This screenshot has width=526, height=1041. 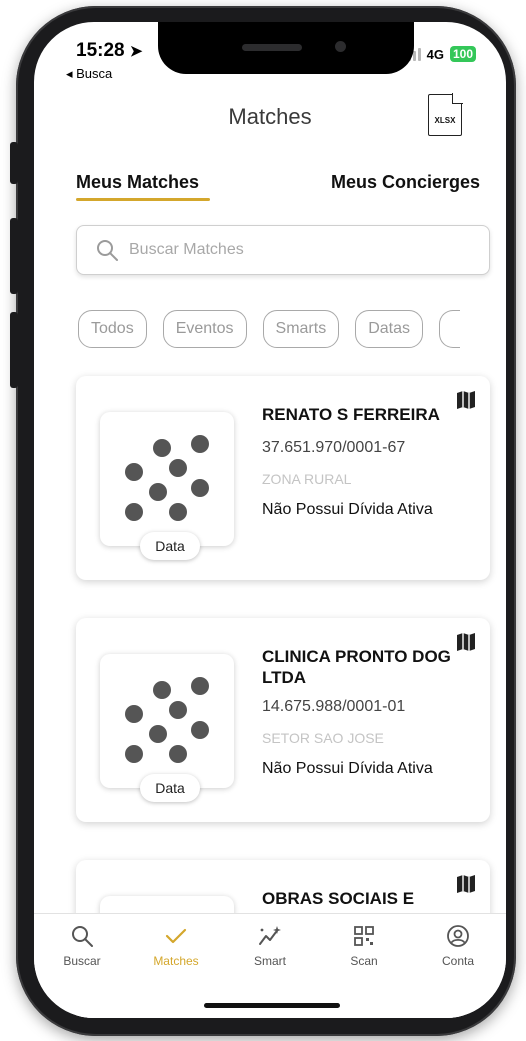 I want to click on company-name: CLINICA PRONTO DOG LTDA, so click(x=356, y=667).